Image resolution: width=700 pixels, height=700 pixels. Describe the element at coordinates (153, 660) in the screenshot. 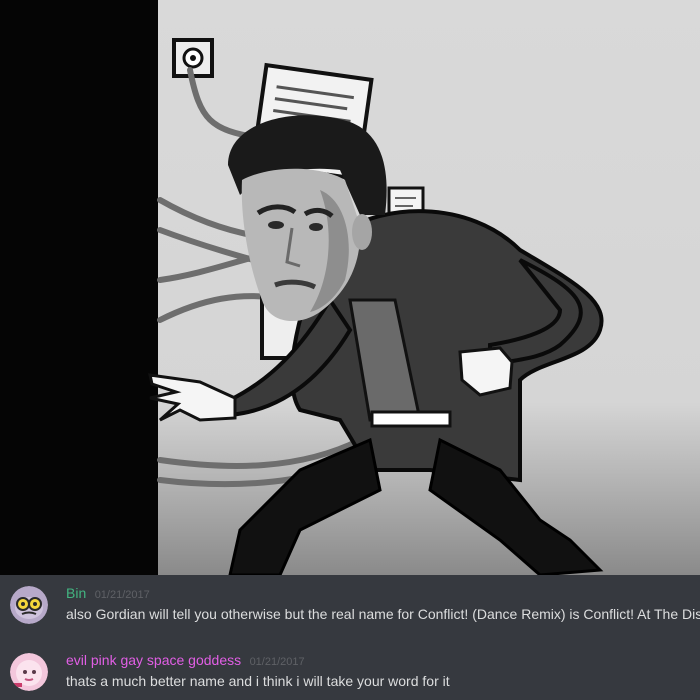

I see `username: evil pink gay space goddess` at that location.